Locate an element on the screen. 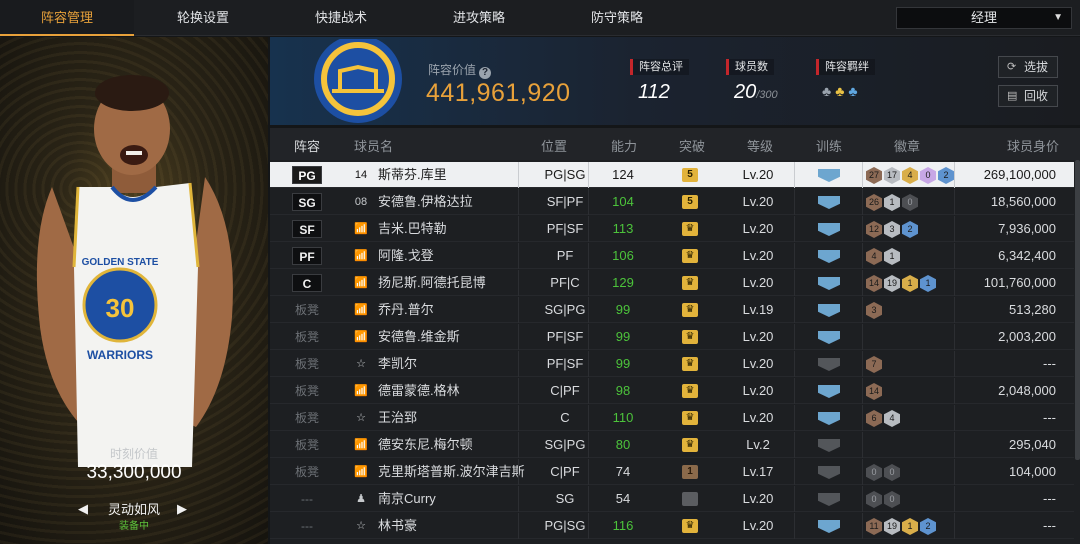 This screenshot has height=544, width=1080. badge-icon: 1 is located at coordinates (892, 202).